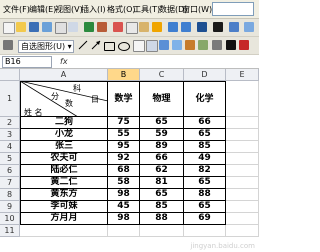 The width and height of the screenshot is (320, 252). I want to click on menu-insert: 插入(I), so click(93, 9).